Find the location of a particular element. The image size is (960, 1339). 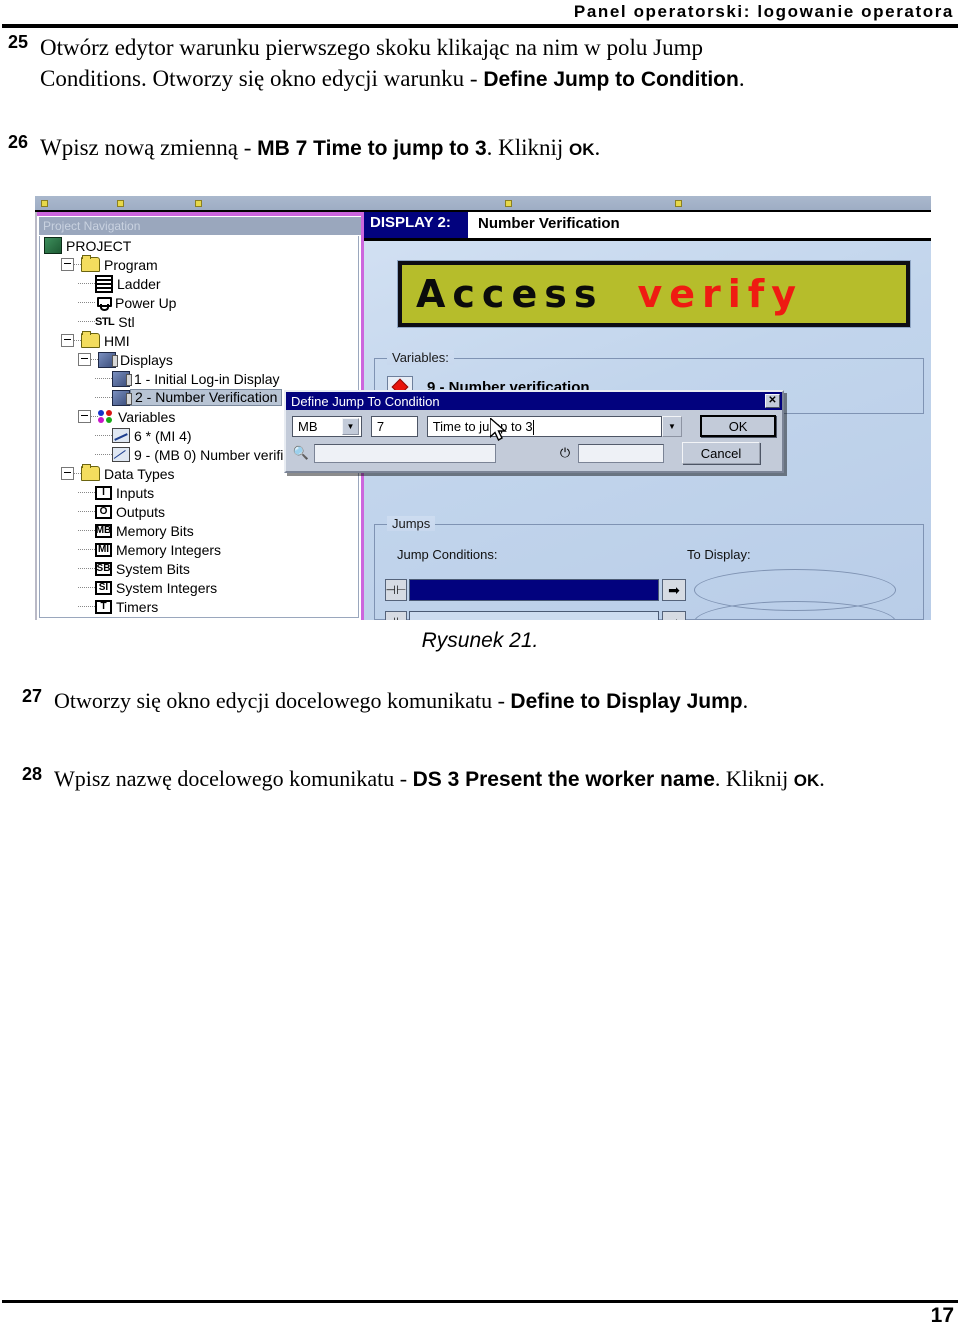

chevron-down-icon: ▼ is located at coordinates (350, 426).